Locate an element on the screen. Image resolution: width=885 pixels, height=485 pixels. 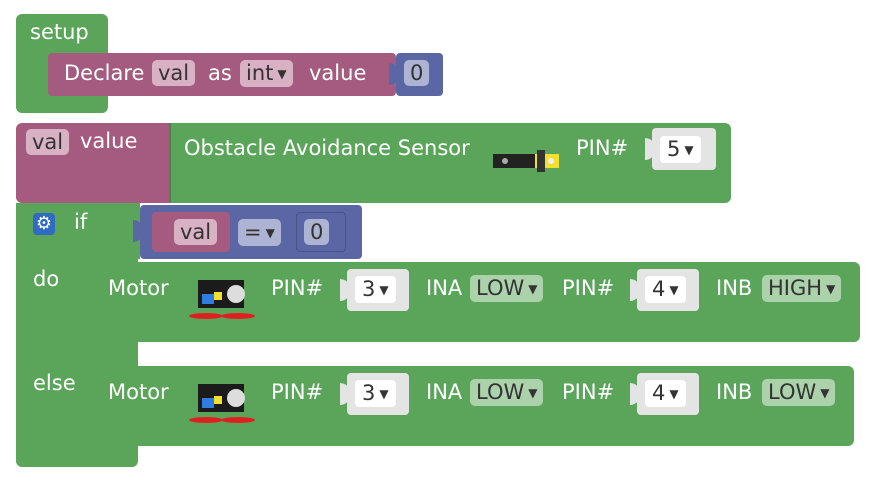
motor-do-pin2-label: PIN# is located at coordinates (588, 288).